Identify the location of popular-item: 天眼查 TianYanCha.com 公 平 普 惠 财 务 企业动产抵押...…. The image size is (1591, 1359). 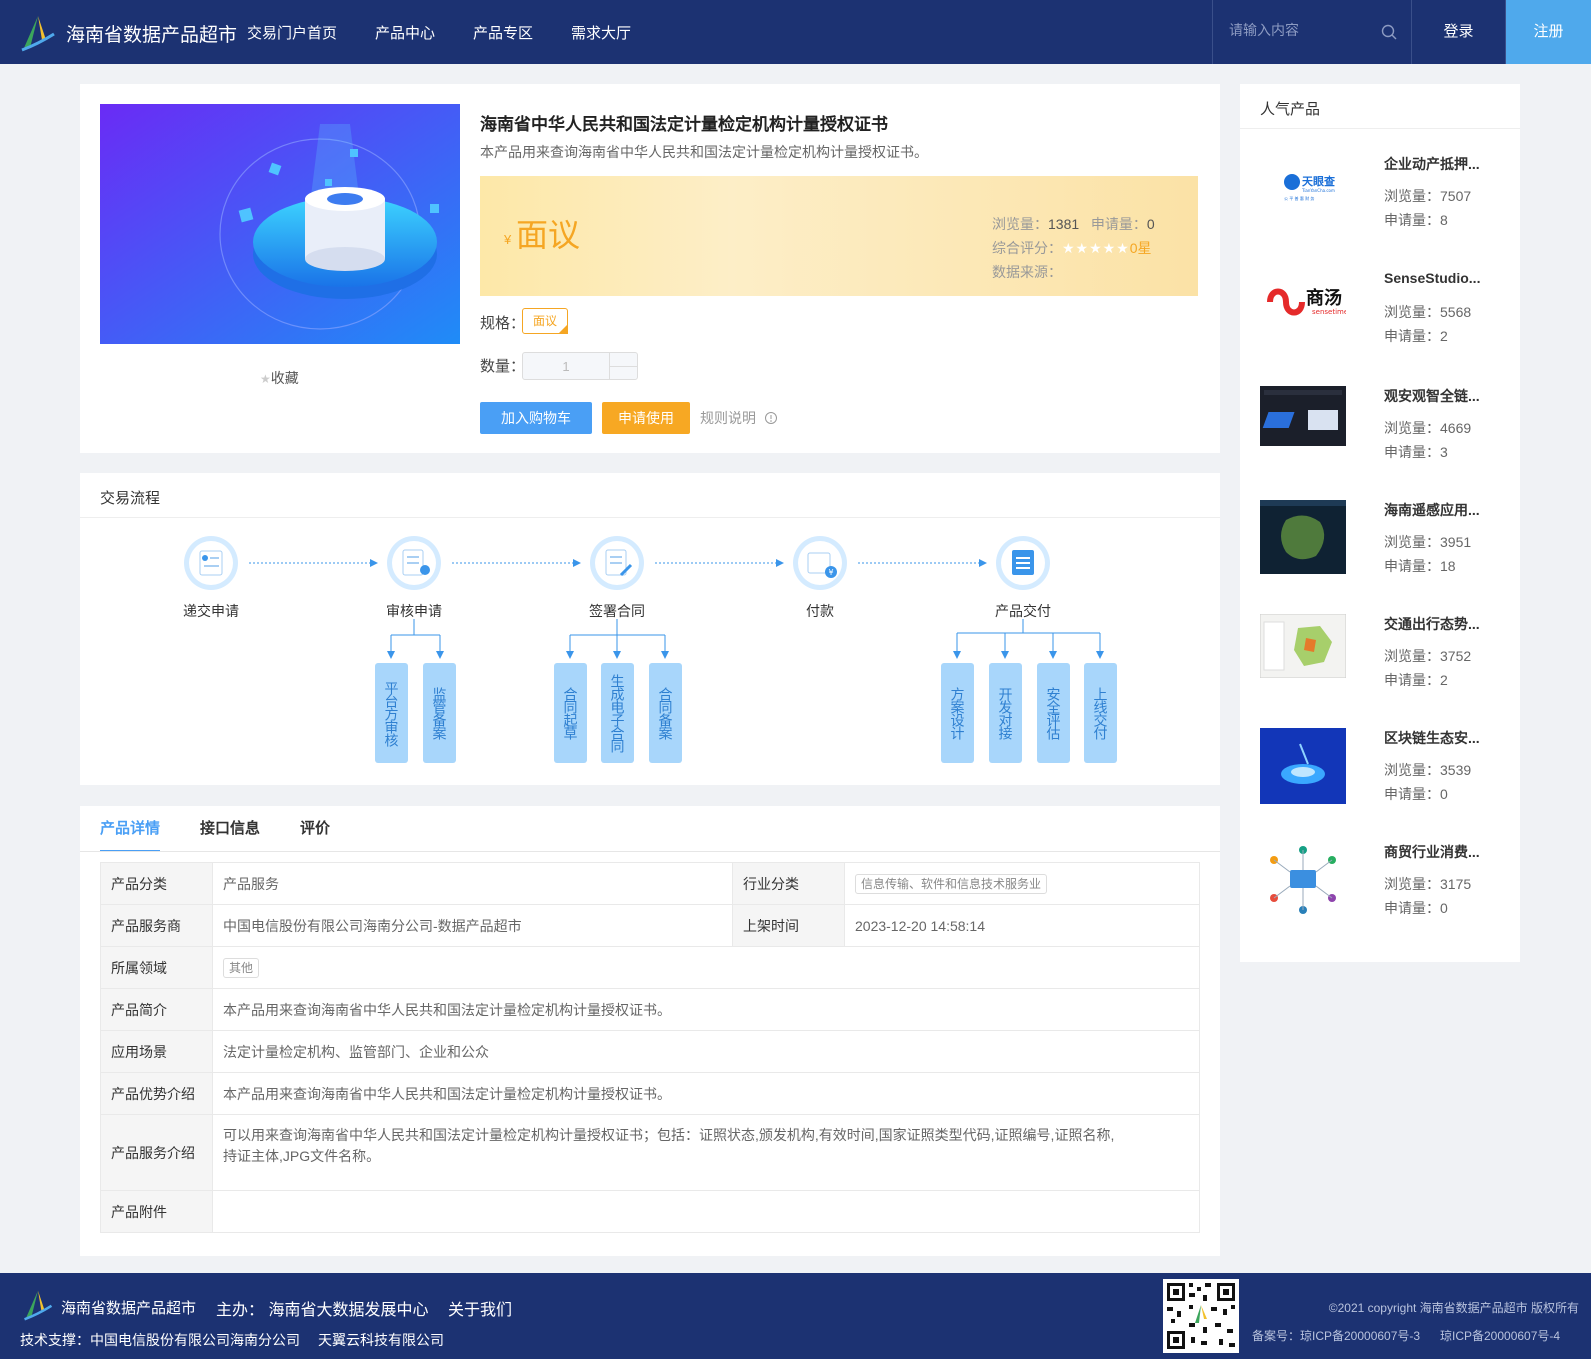
(1385, 204).